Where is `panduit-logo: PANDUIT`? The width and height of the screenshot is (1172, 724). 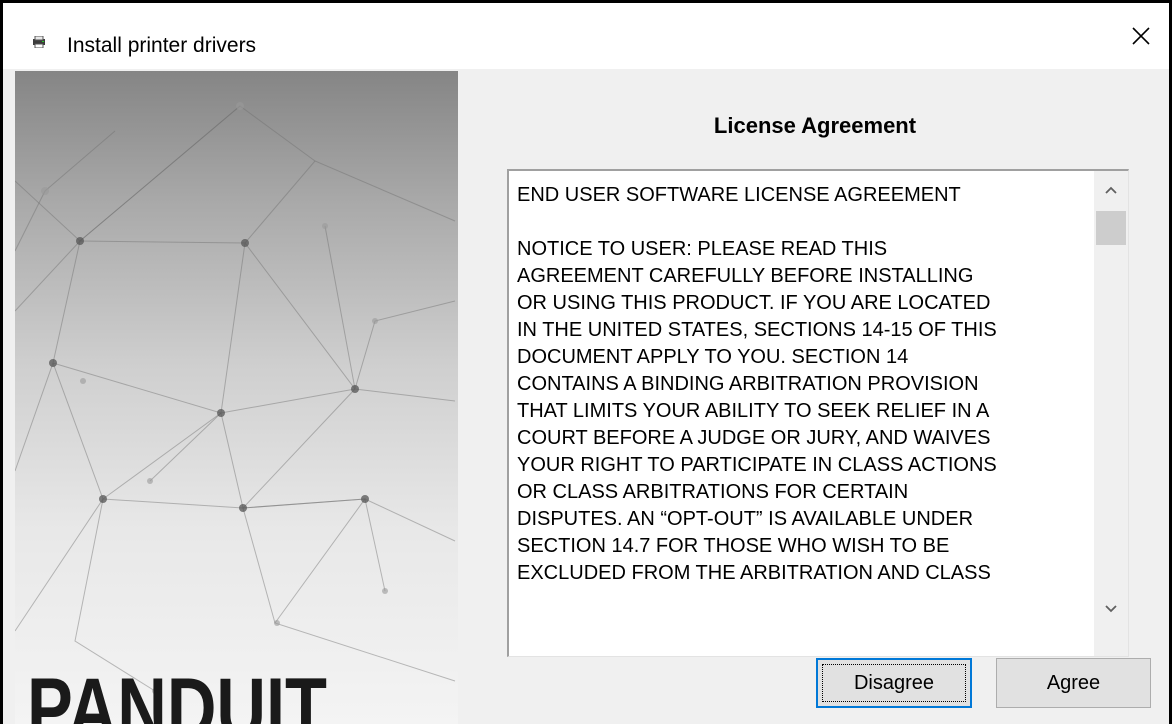
panduit-logo: PANDUIT is located at coordinates (177, 695).